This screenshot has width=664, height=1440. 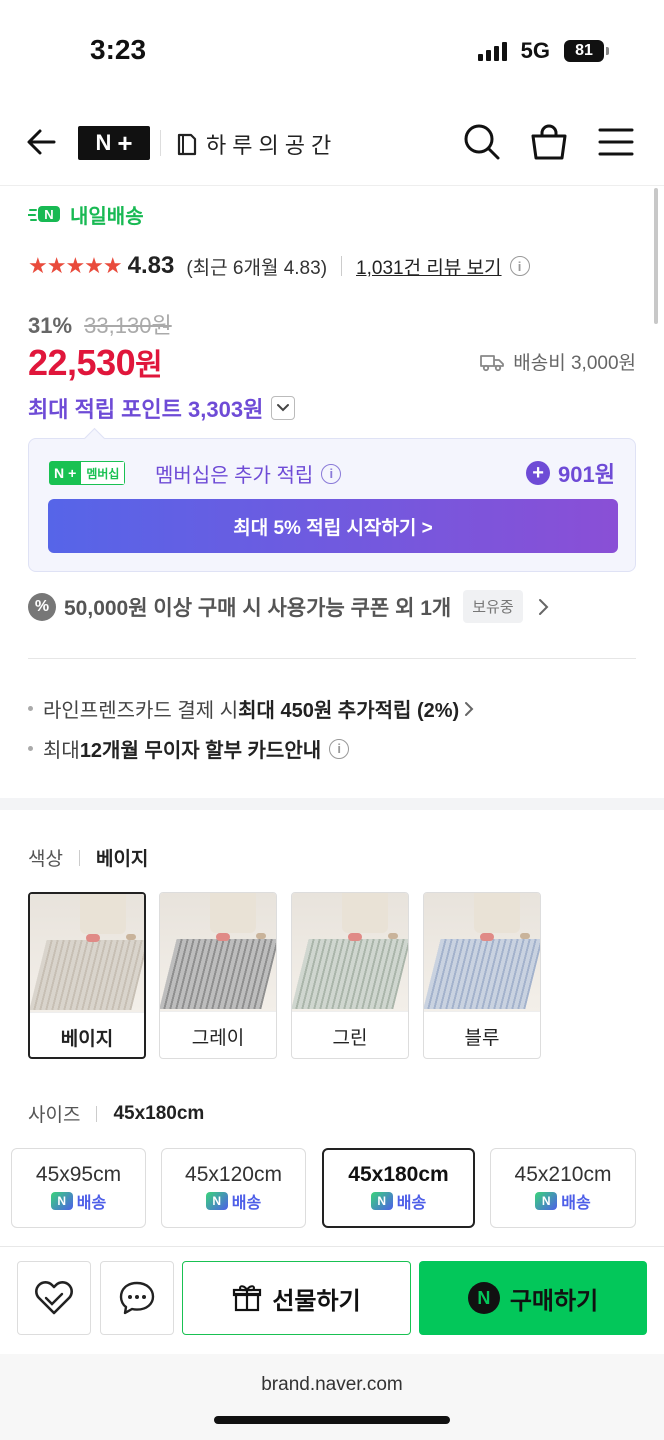 What do you see at coordinates (151, 265) in the screenshot?
I see `rating-score: 4.83` at bounding box center [151, 265].